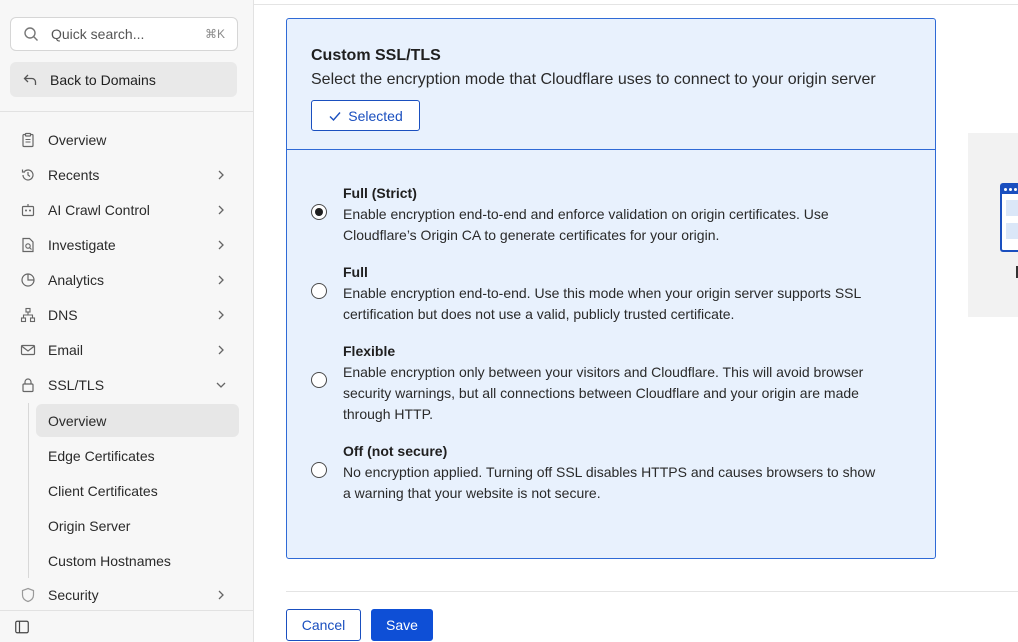 The width and height of the screenshot is (1018, 642). I want to click on lock-icon, so click(28, 384).